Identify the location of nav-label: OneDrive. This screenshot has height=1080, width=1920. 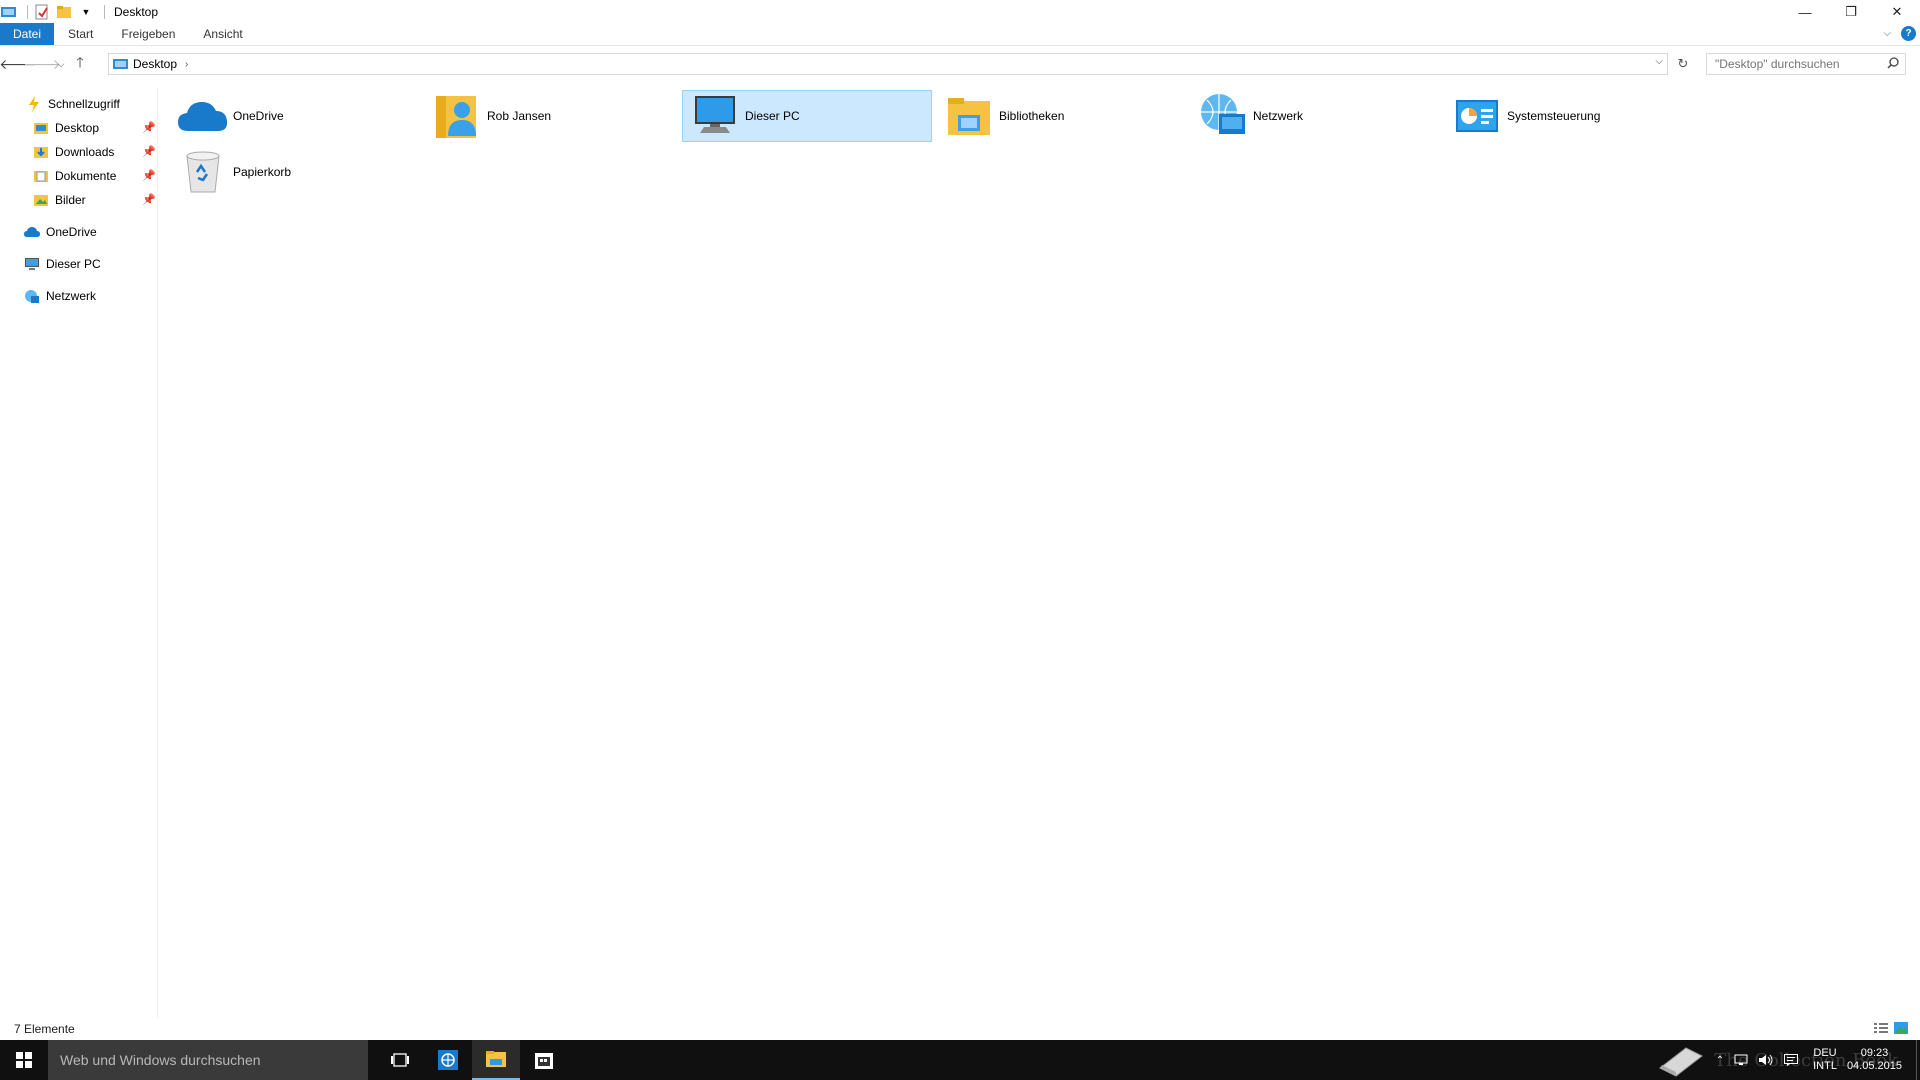
(71, 232).